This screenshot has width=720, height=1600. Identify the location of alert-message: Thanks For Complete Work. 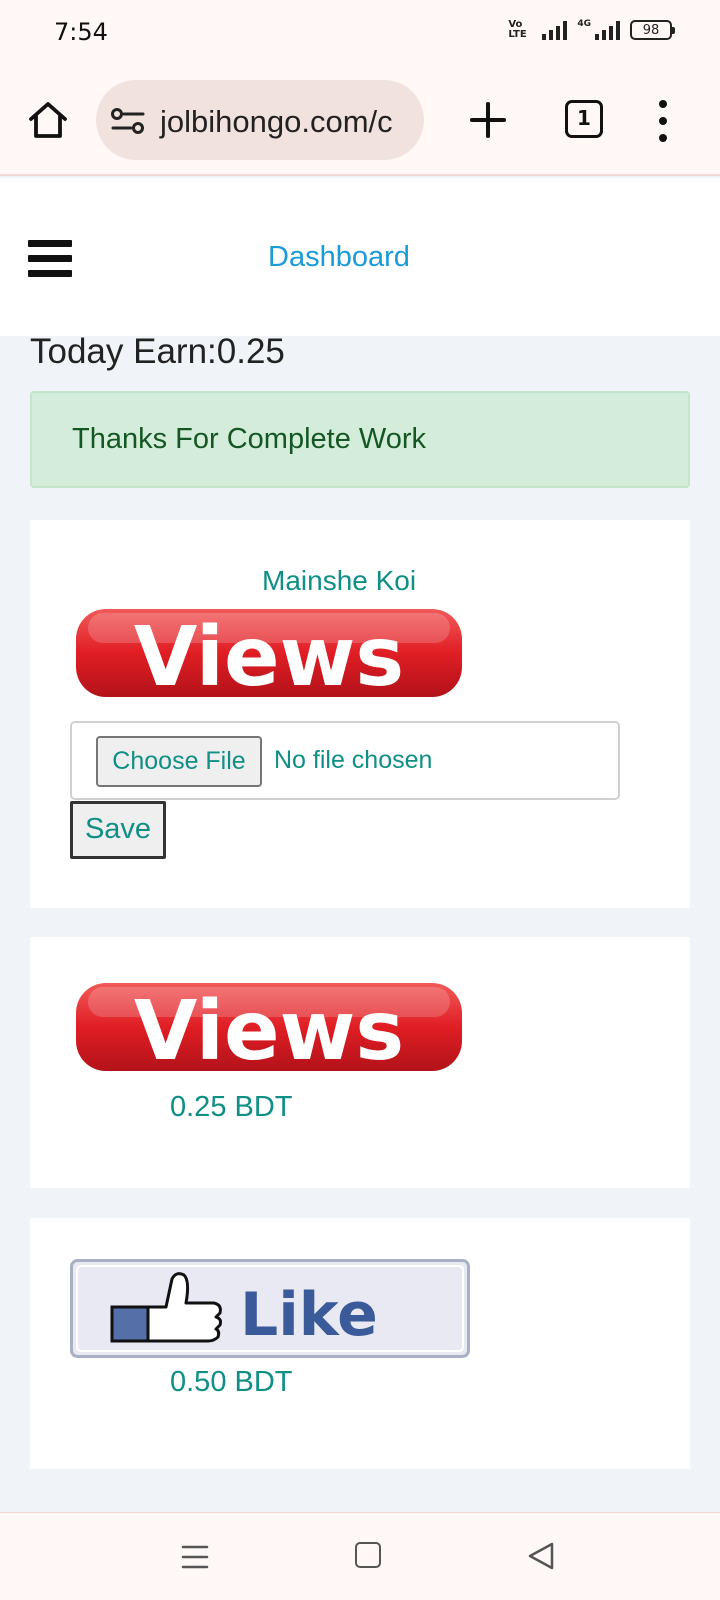
(249, 439).